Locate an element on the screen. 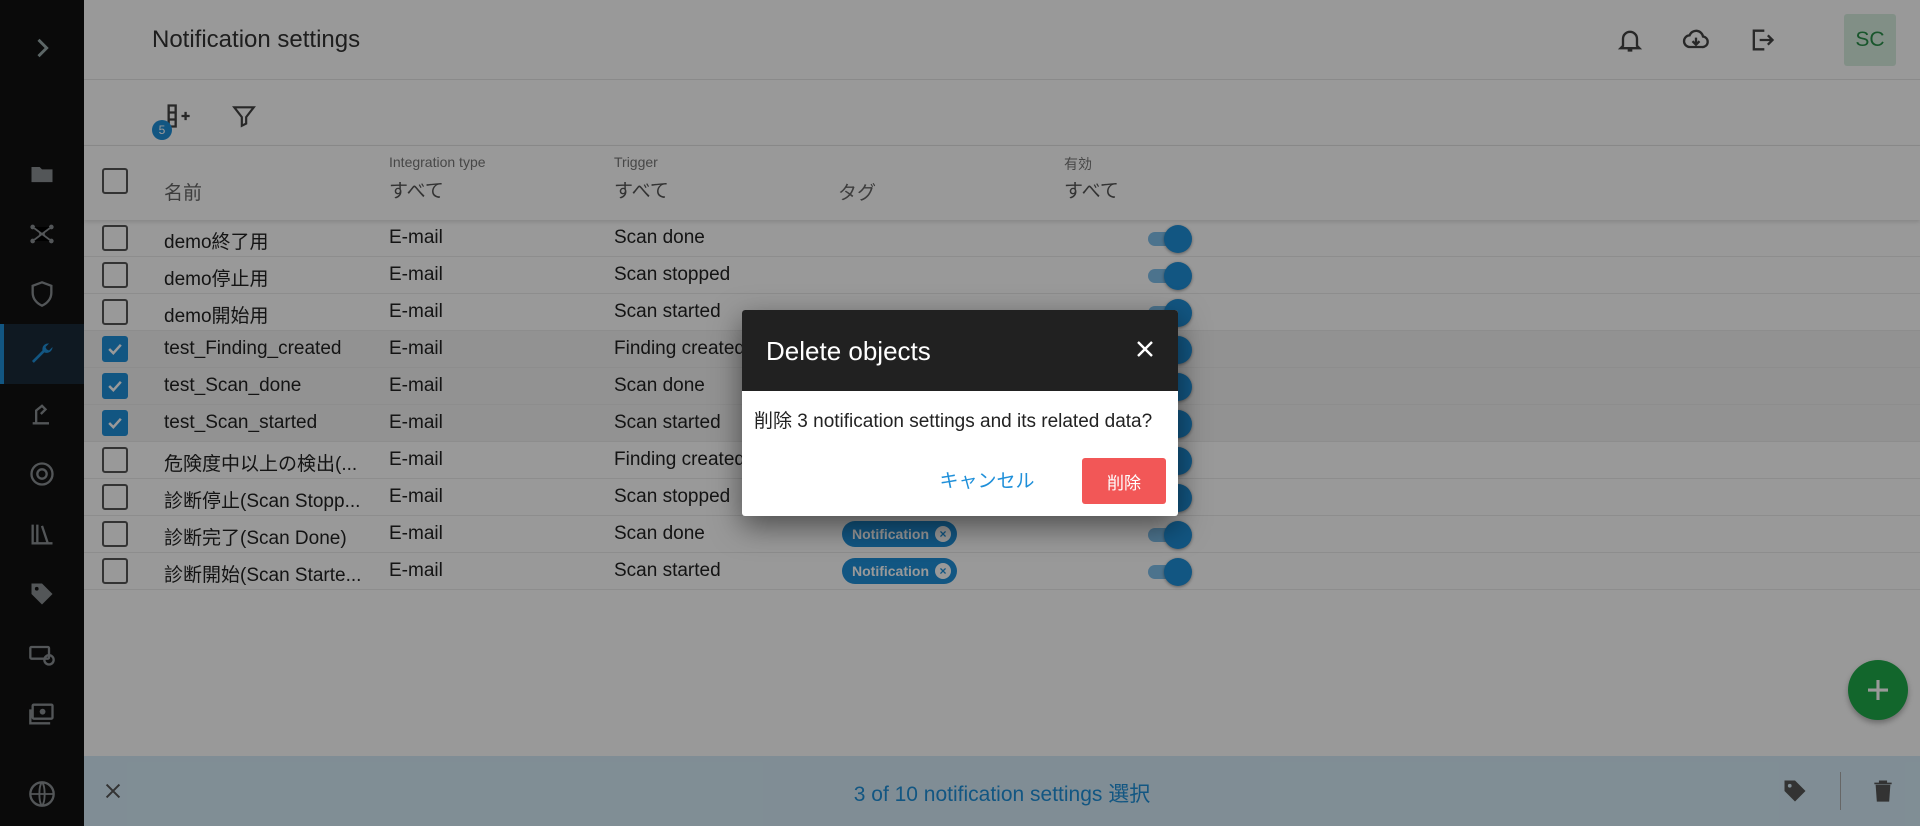  dialog-title: Delete objects is located at coordinates (848, 351).